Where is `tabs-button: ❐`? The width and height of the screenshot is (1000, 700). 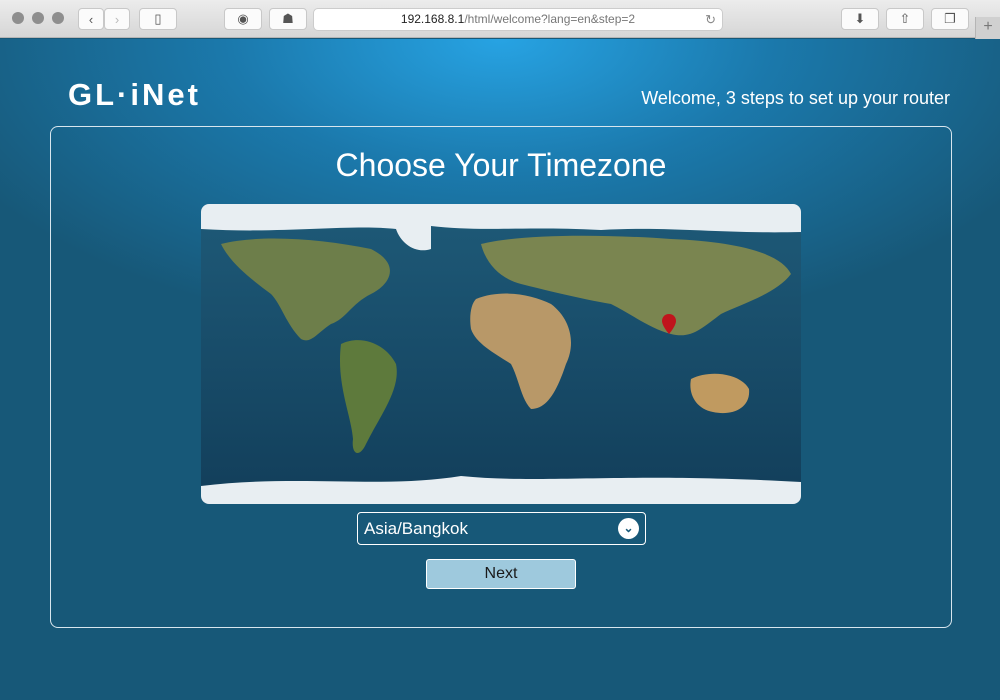 tabs-button: ❐ is located at coordinates (950, 19).